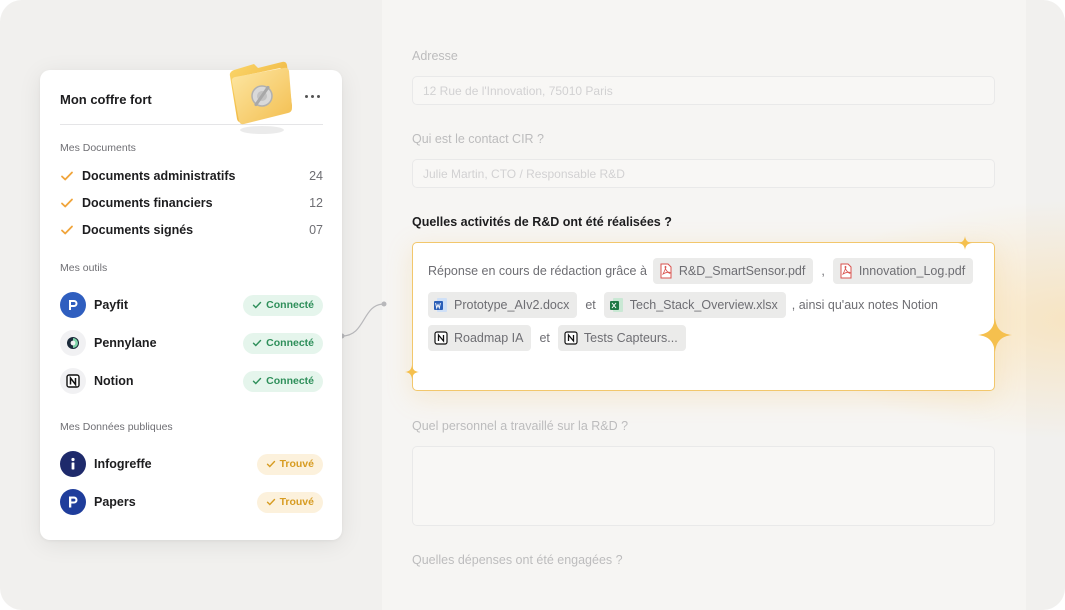 The width and height of the screenshot is (1065, 610). I want to click on public-data-section-label: Mes Données publiques, so click(116, 427).